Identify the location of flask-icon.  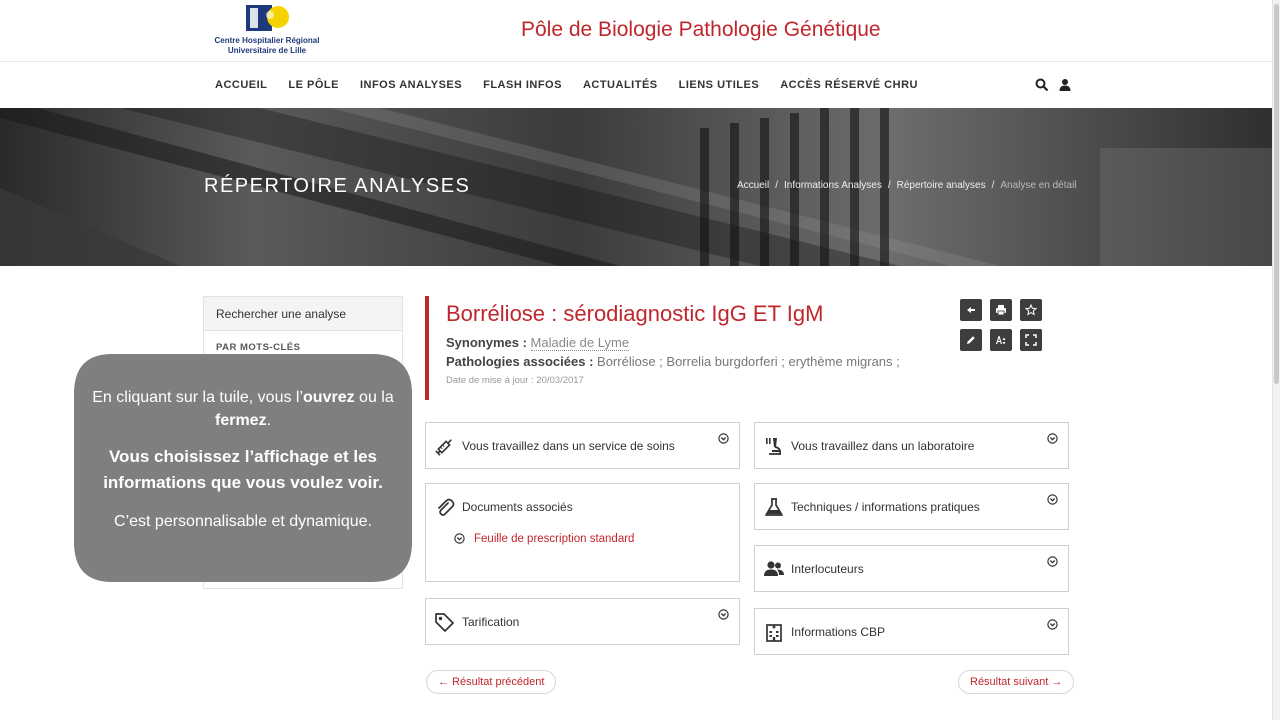
(774, 507).